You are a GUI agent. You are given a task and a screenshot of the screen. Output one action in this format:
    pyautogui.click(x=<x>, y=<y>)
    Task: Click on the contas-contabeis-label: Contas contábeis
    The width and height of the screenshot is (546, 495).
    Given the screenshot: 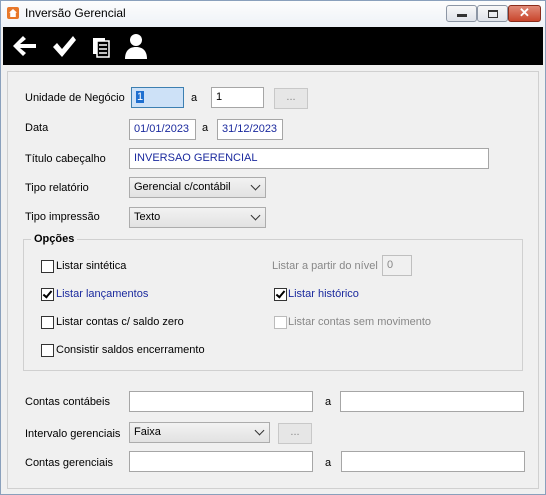 What is the action you would take?
    pyautogui.click(x=67, y=402)
    